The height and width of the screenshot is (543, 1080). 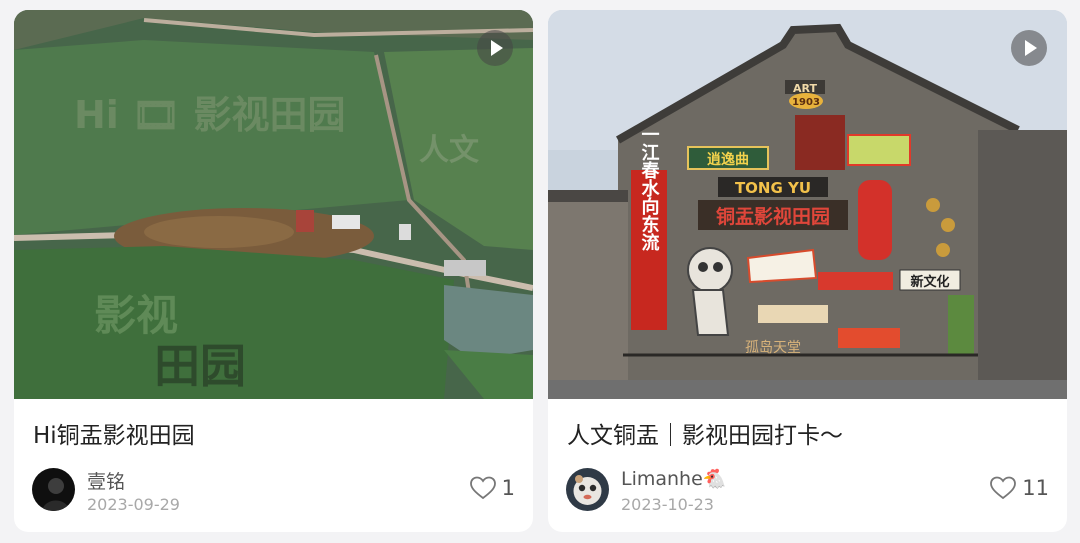 What do you see at coordinates (673, 478) in the screenshot?
I see `author-name: Limanhe🐔` at bounding box center [673, 478].